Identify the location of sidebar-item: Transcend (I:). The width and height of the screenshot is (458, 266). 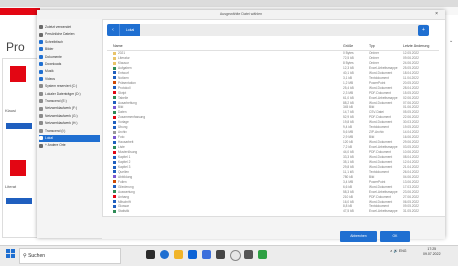
(69, 131).